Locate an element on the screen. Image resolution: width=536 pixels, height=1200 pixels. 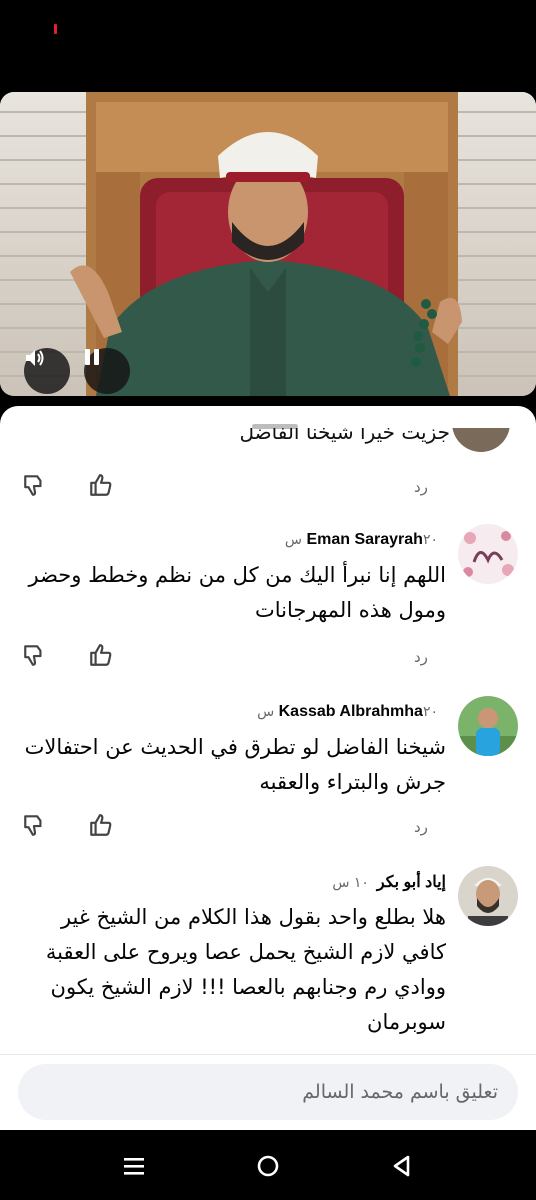
comment-input is located at coordinates (268, 1092).